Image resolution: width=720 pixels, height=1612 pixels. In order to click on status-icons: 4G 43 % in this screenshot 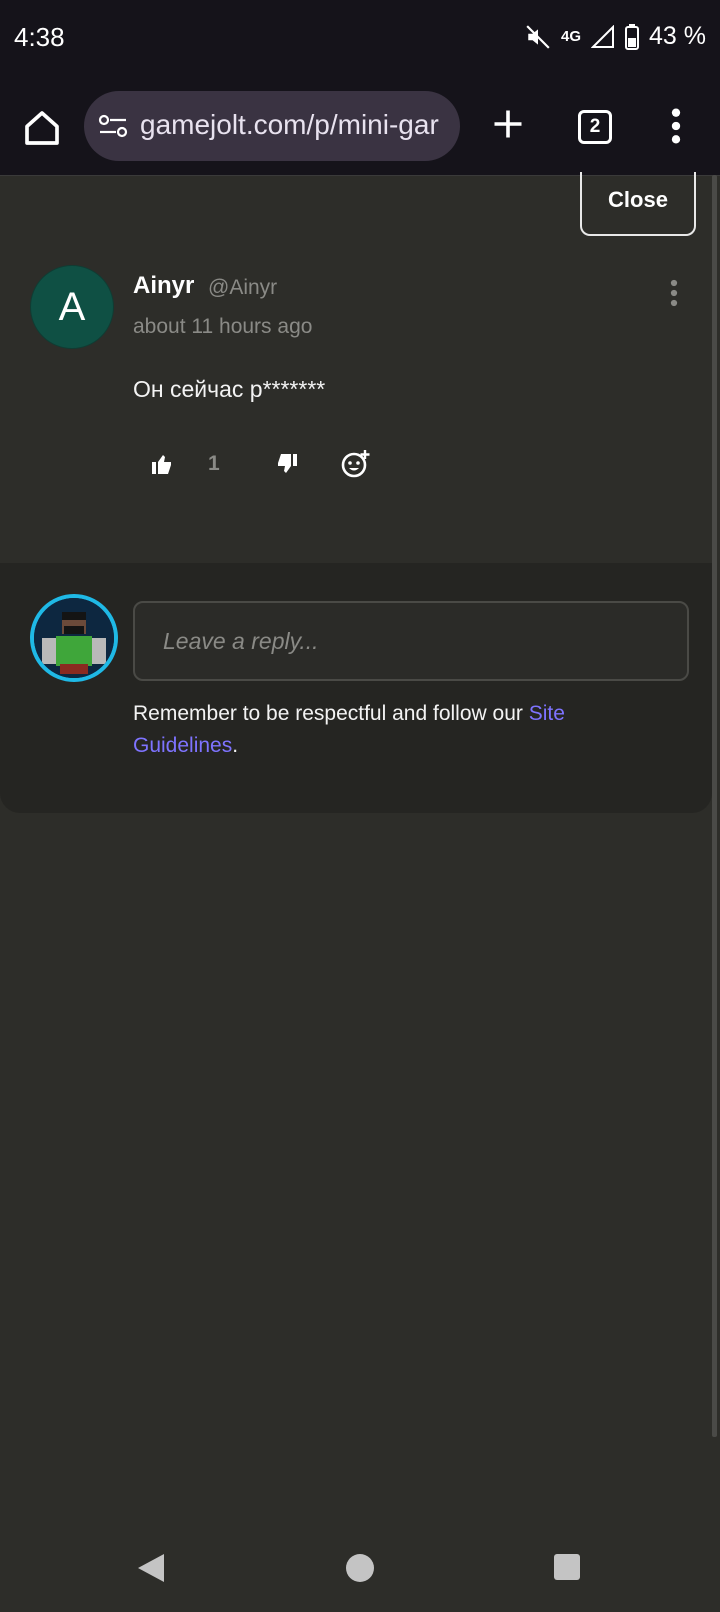, I will do `click(615, 36)`.